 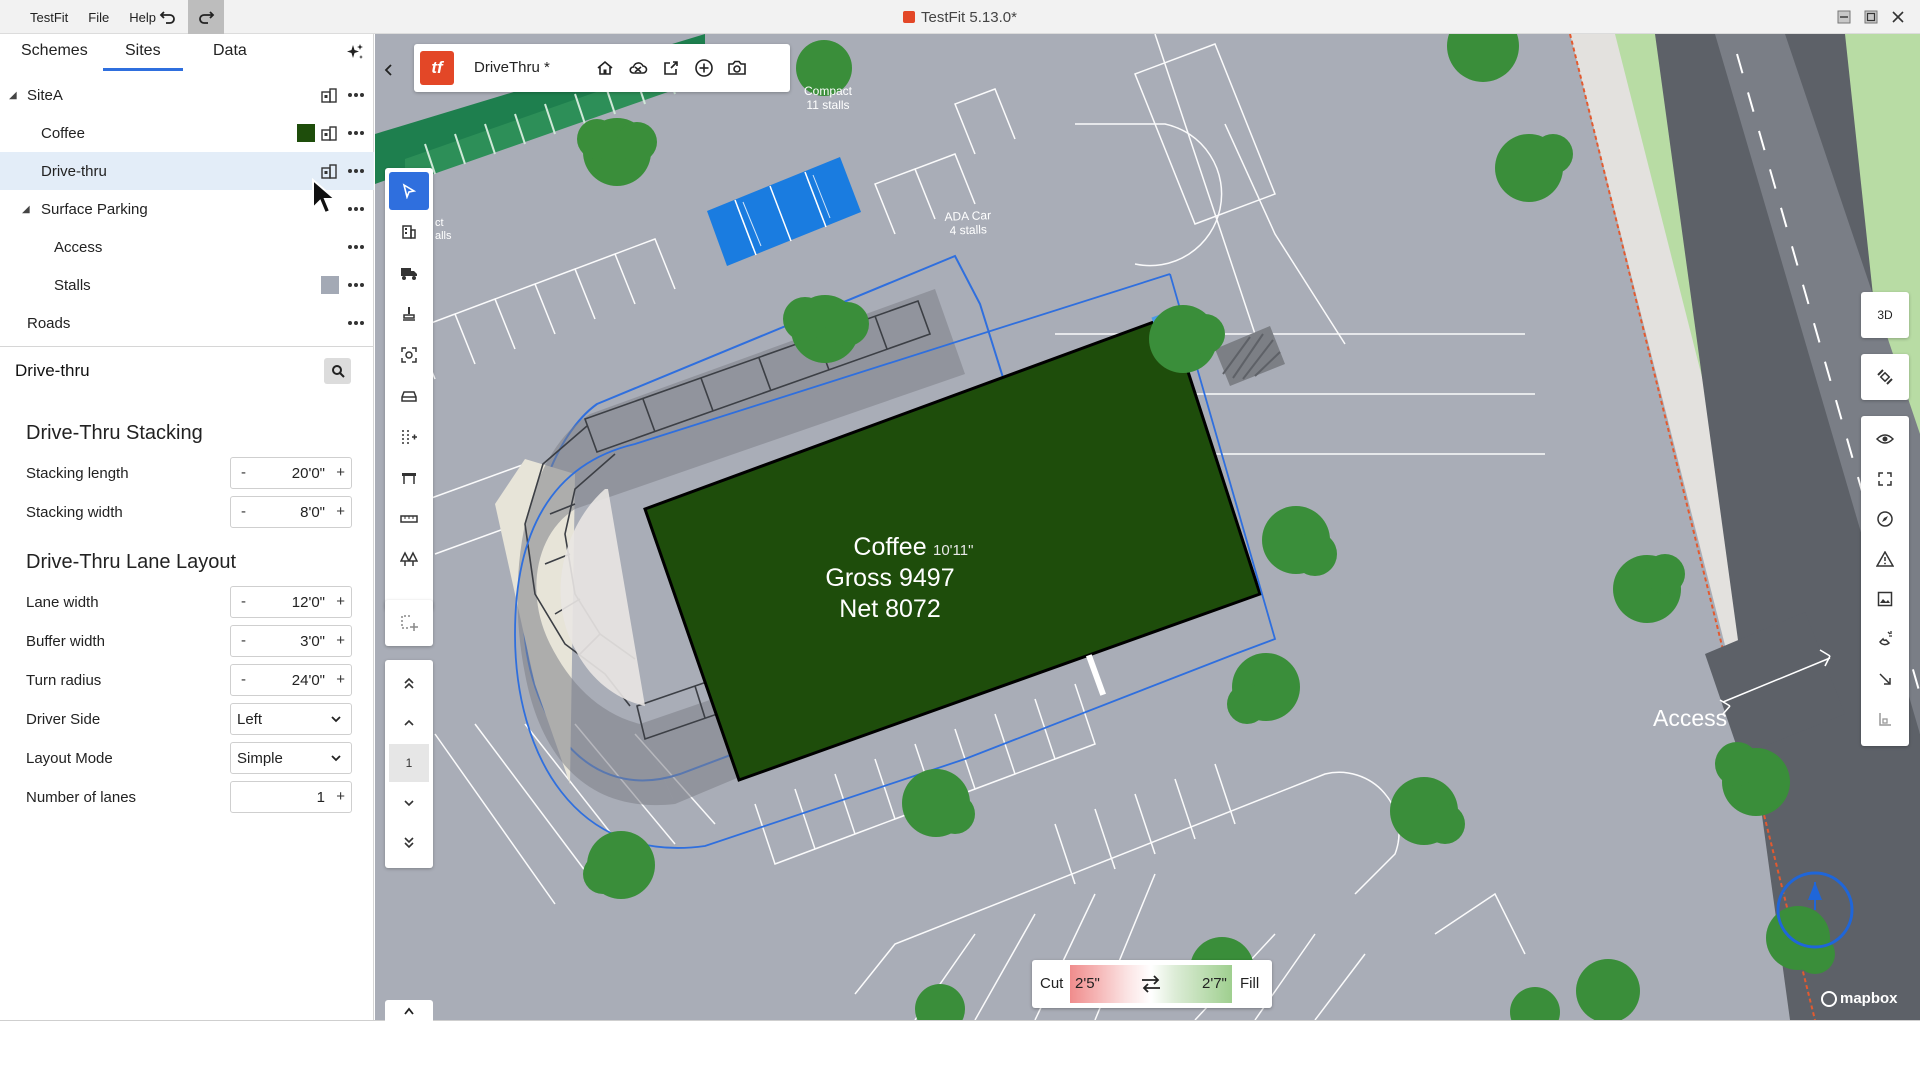 I want to click on screenshot-button, so click(x=737, y=68).